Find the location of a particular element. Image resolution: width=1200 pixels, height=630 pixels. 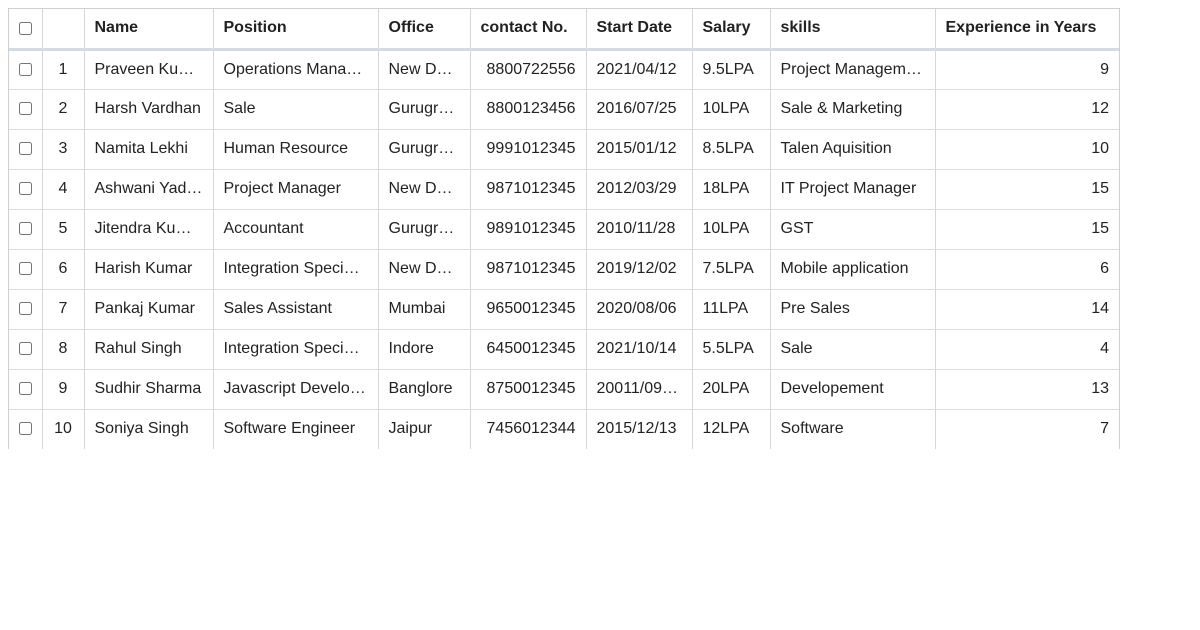

row-number-cell: 1 is located at coordinates (63, 69).